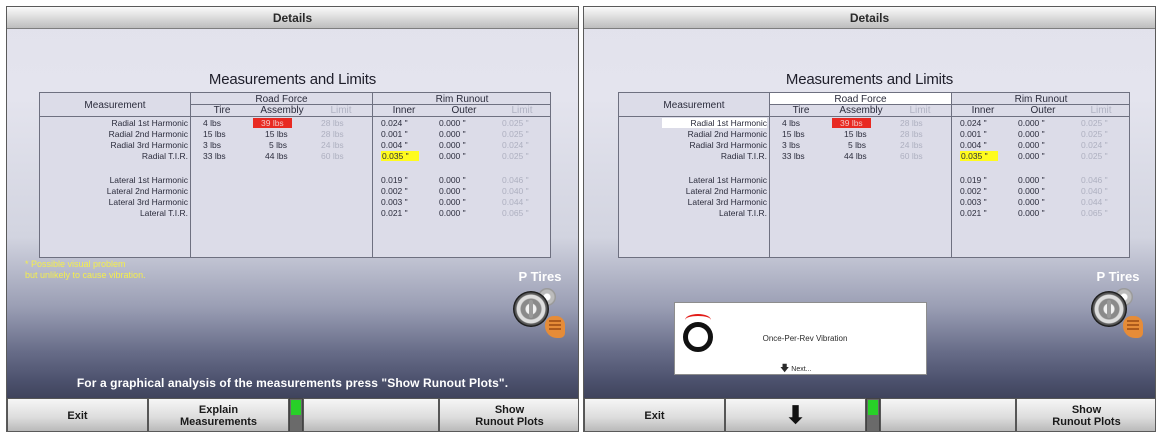 This screenshot has height=437, width=1160. I want to click on down-arrow-icon: 🡇, so click(785, 368).